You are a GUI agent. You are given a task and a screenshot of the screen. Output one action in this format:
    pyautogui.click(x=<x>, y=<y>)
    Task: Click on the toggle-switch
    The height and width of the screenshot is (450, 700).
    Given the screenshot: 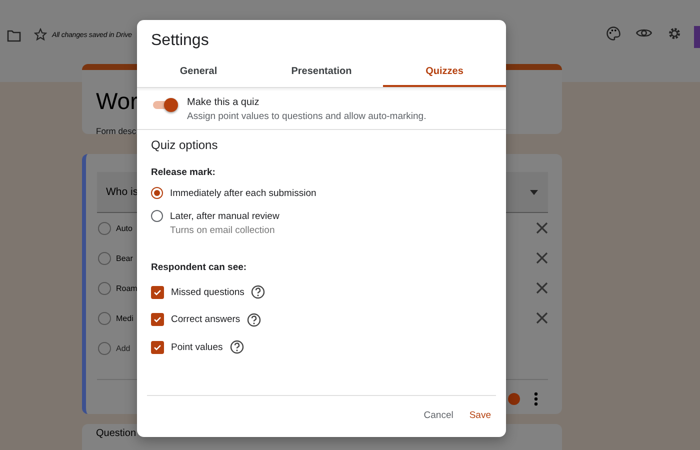 What is the action you would take?
    pyautogui.click(x=164, y=105)
    